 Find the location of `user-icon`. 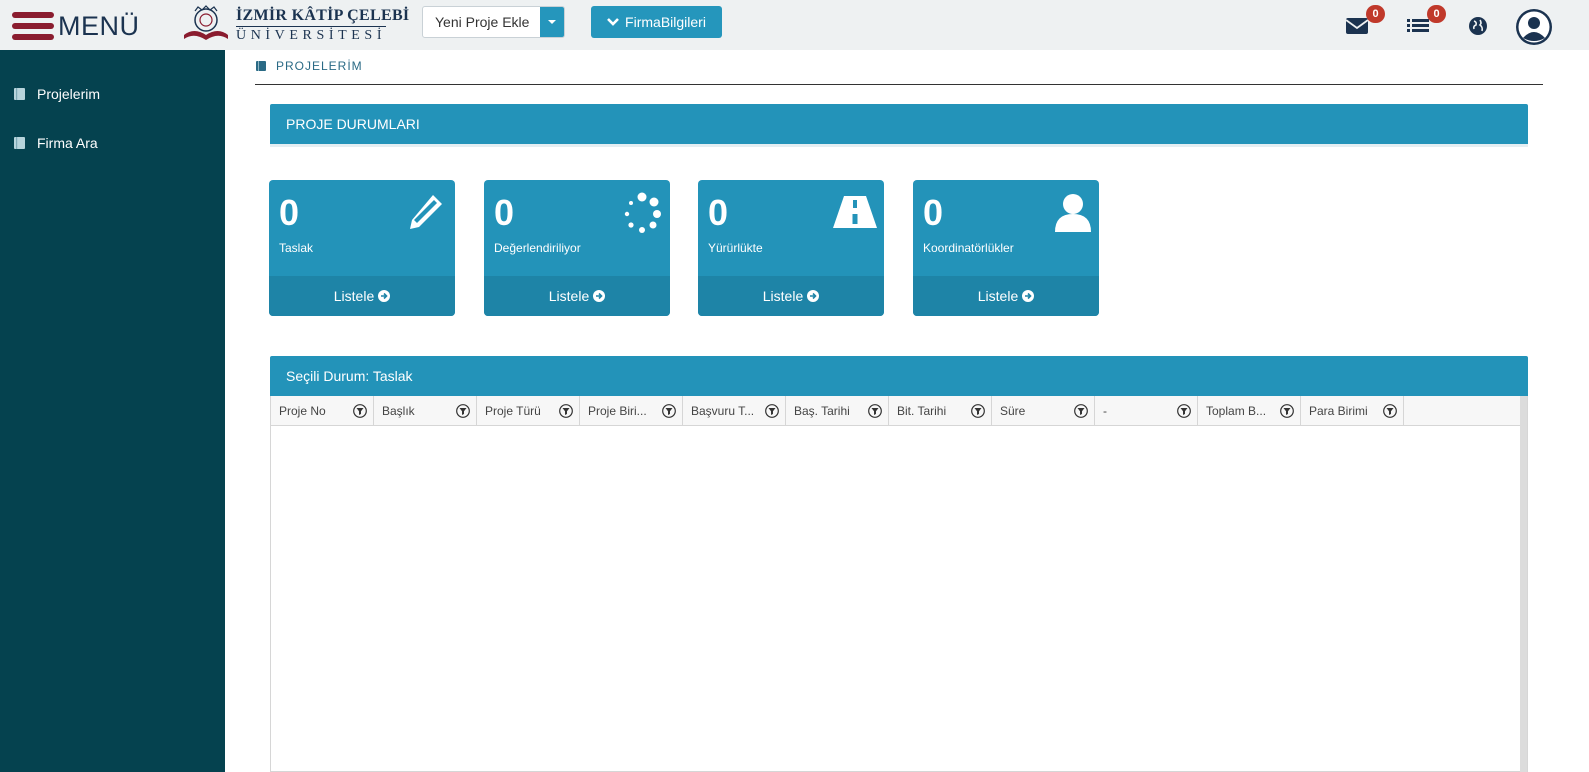

user-icon is located at coordinates (1073, 213).